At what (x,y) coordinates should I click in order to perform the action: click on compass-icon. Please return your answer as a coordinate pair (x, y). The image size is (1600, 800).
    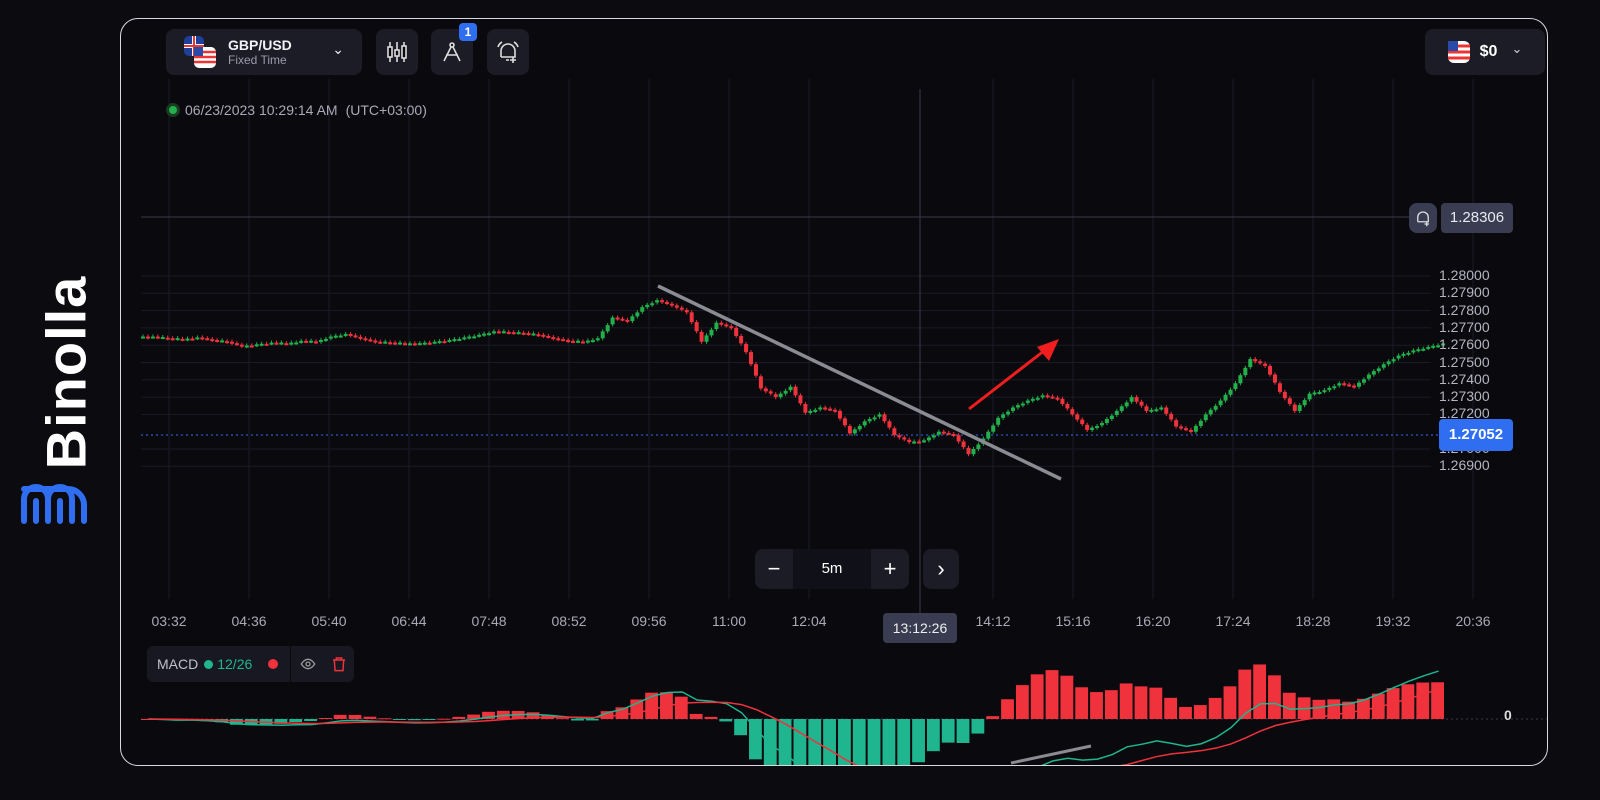
    Looking at the image, I should click on (452, 52).